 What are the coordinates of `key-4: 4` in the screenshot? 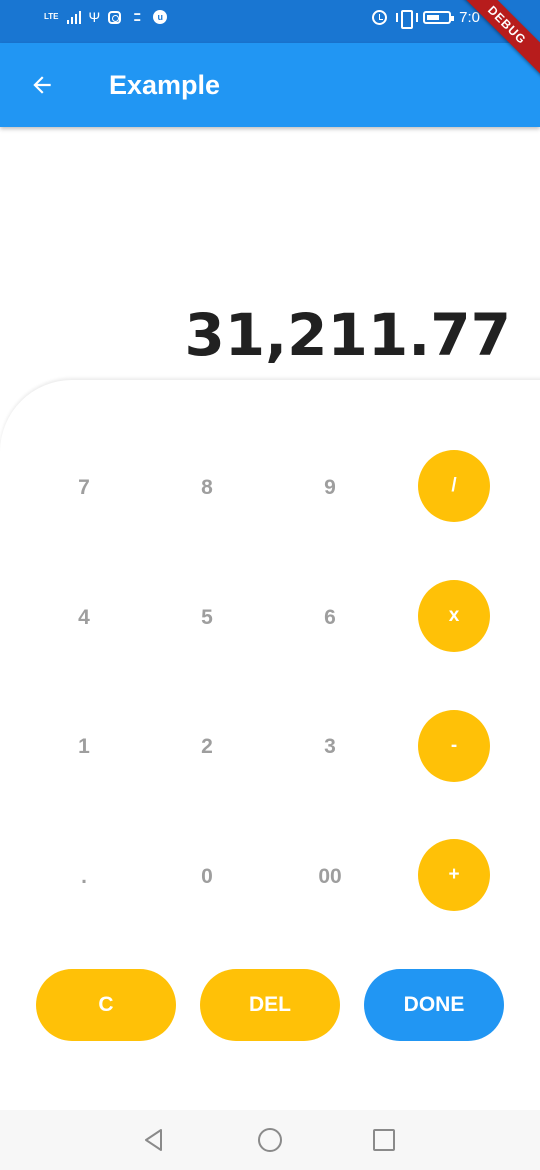 It's located at (84, 618).